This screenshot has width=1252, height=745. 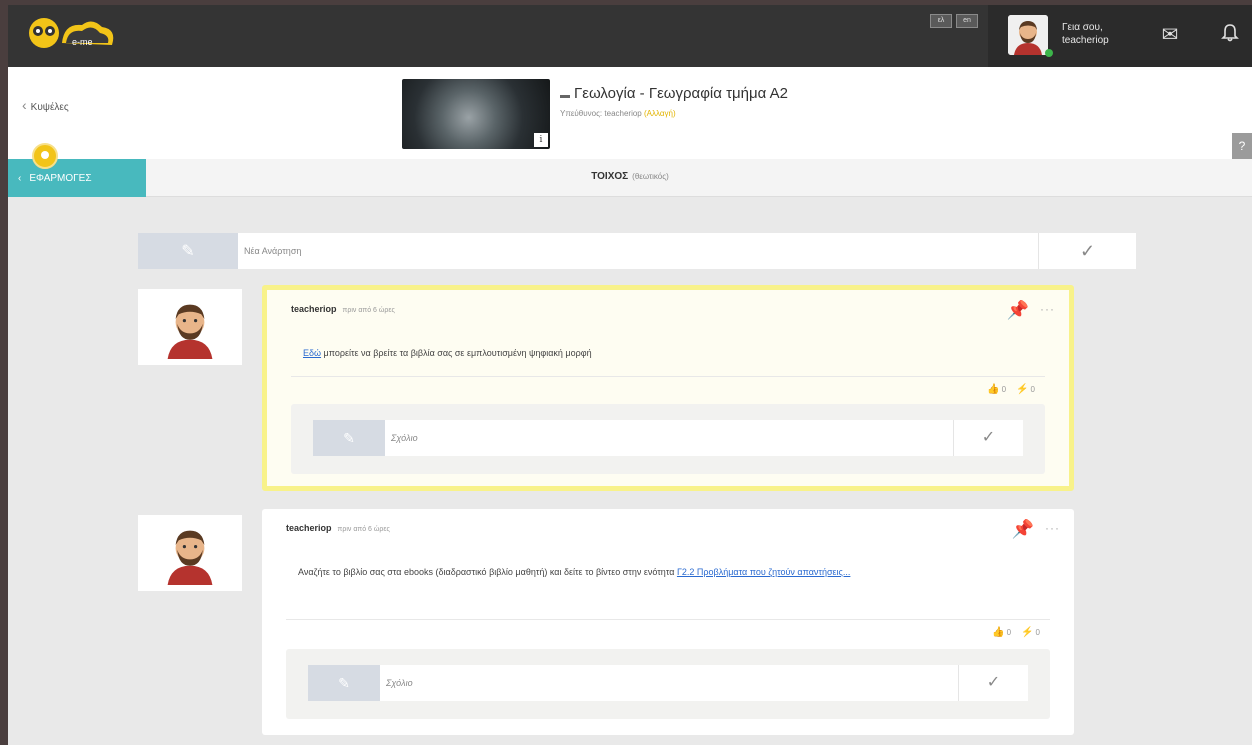 I want to click on post-link: Εδώ, so click(x=312, y=353).